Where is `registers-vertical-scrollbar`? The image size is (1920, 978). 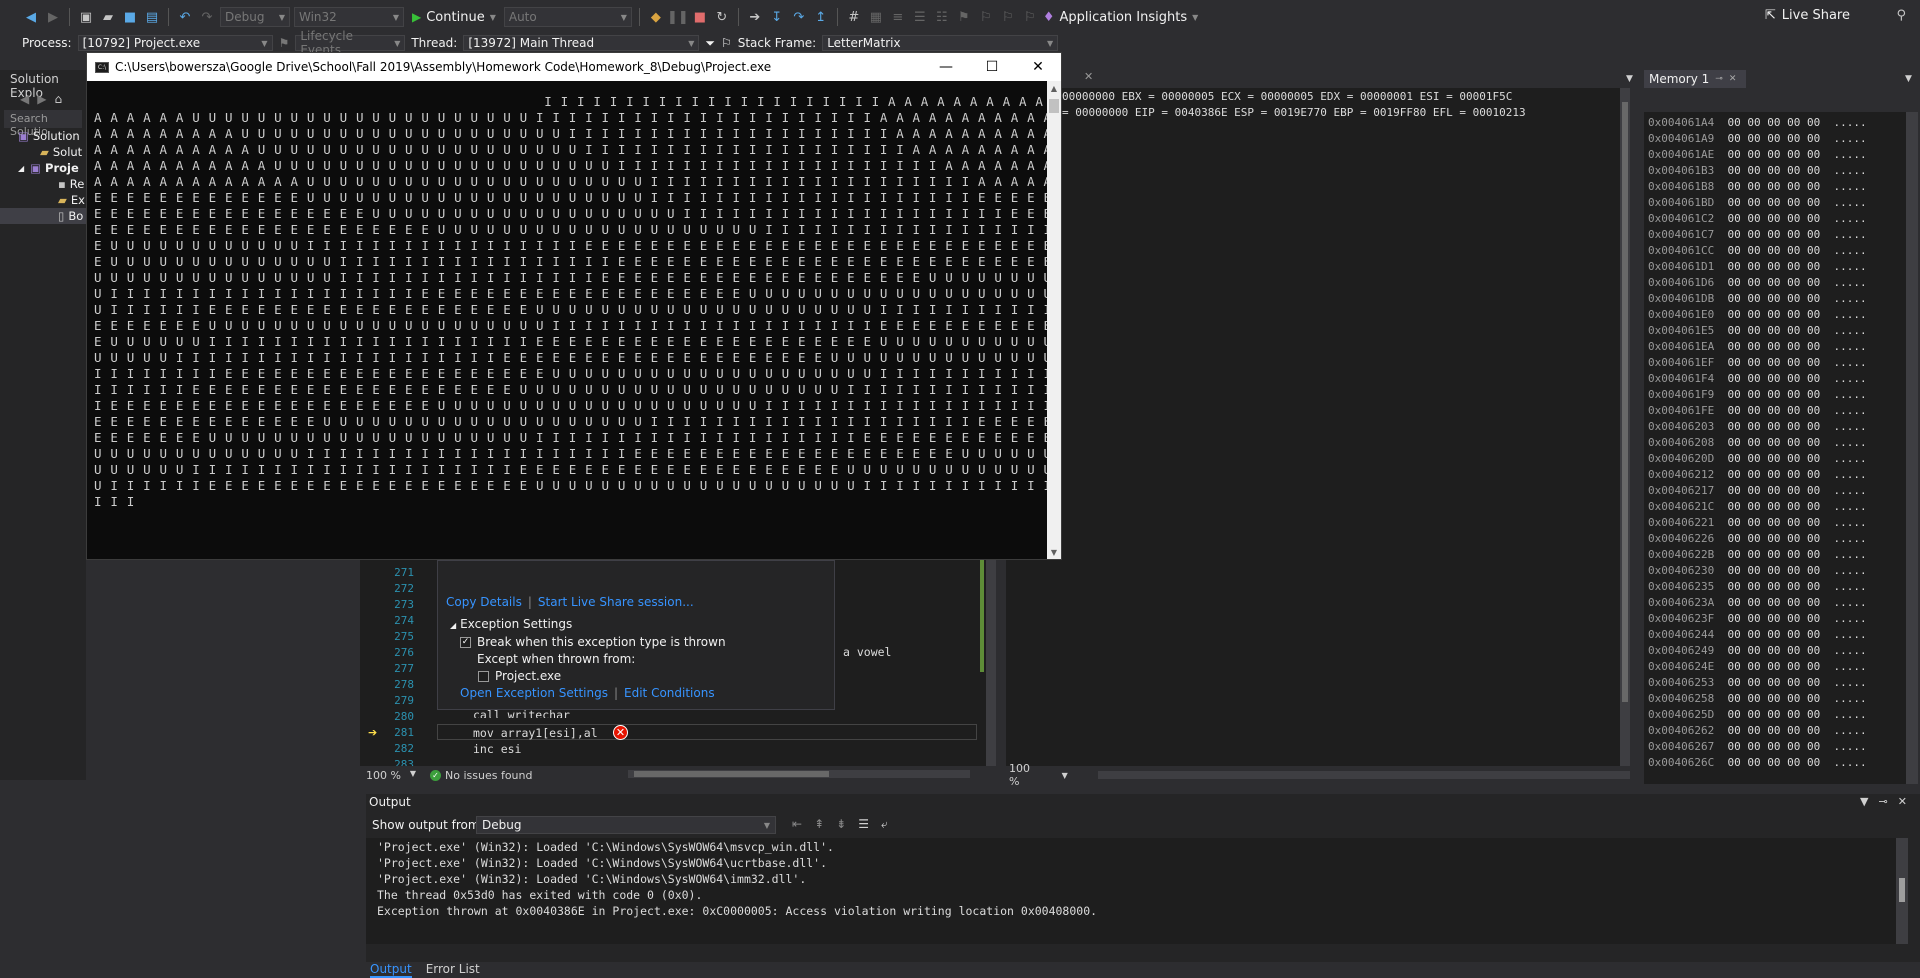 registers-vertical-scrollbar is located at coordinates (1625, 427).